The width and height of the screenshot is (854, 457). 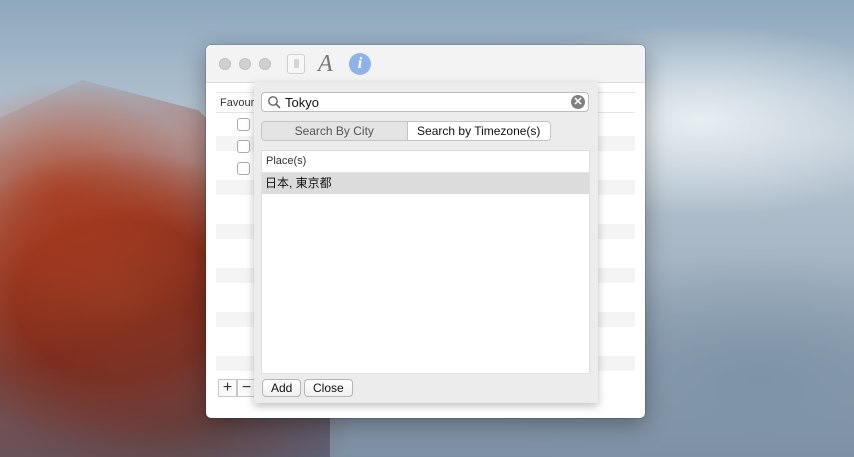 What do you see at coordinates (578, 102) in the screenshot?
I see `clear-search-icon: ✕` at bounding box center [578, 102].